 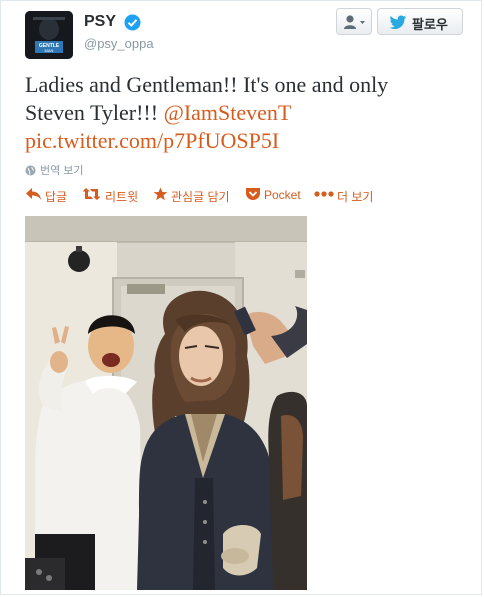 What do you see at coordinates (33, 194) in the screenshot?
I see `reply-icon` at bounding box center [33, 194].